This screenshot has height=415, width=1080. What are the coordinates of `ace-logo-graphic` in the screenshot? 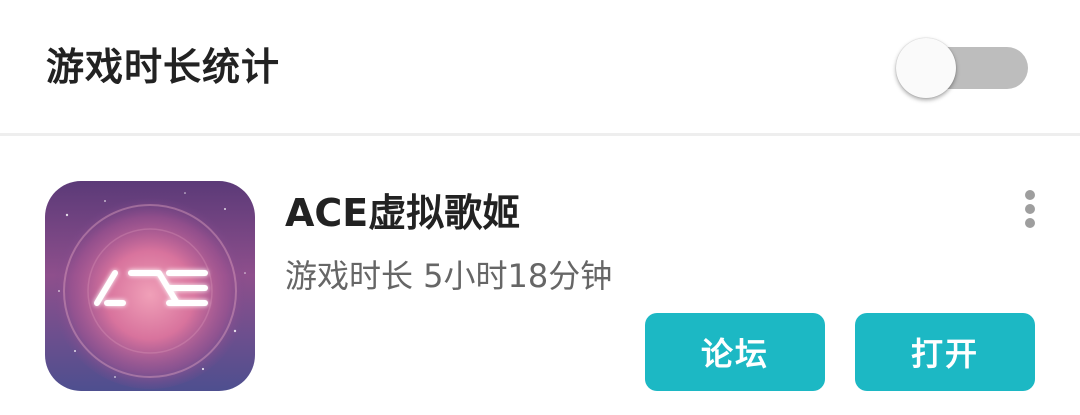 It's located at (150, 286).